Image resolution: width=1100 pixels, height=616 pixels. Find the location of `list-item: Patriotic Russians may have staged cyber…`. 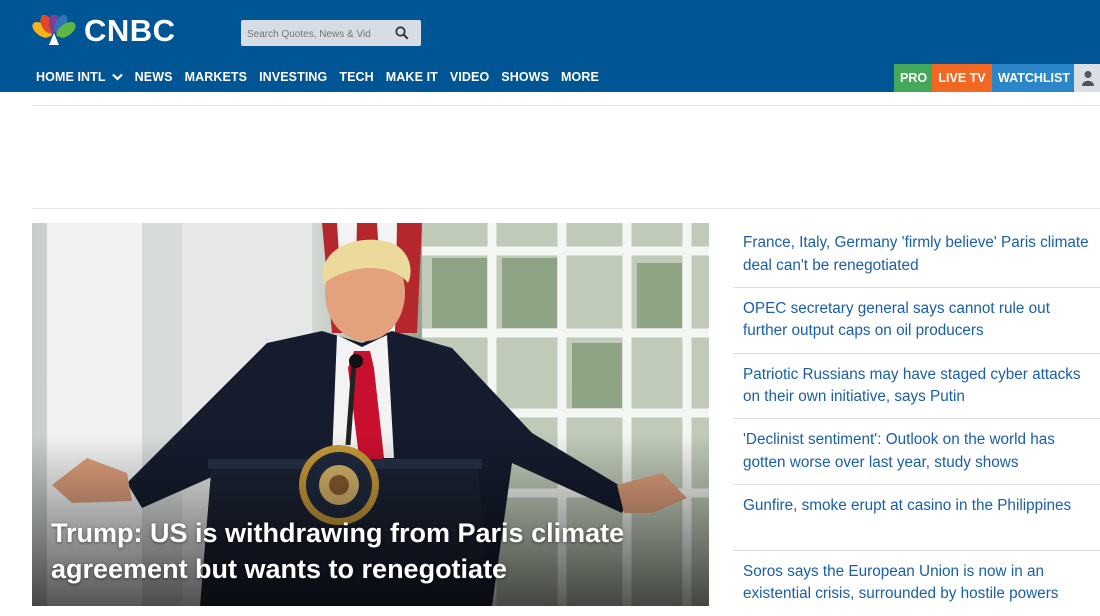

list-item: Patriotic Russians may have staged cyber… is located at coordinates (916, 387).